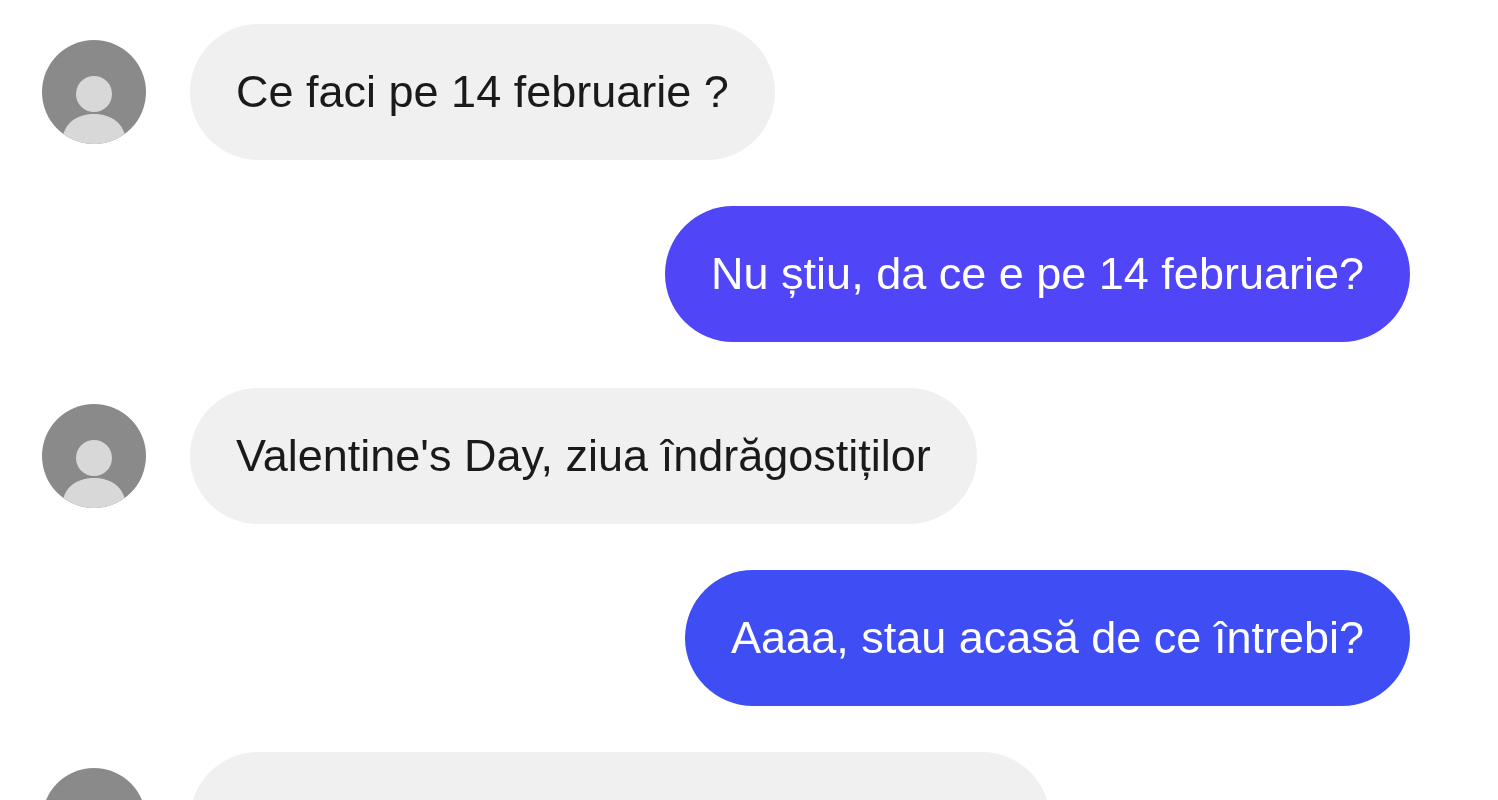  Describe the element at coordinates (1037, 274) in the screenshot. I see `message-bubble: Nu știu, da ce e pe 14 februarie?` at that location.